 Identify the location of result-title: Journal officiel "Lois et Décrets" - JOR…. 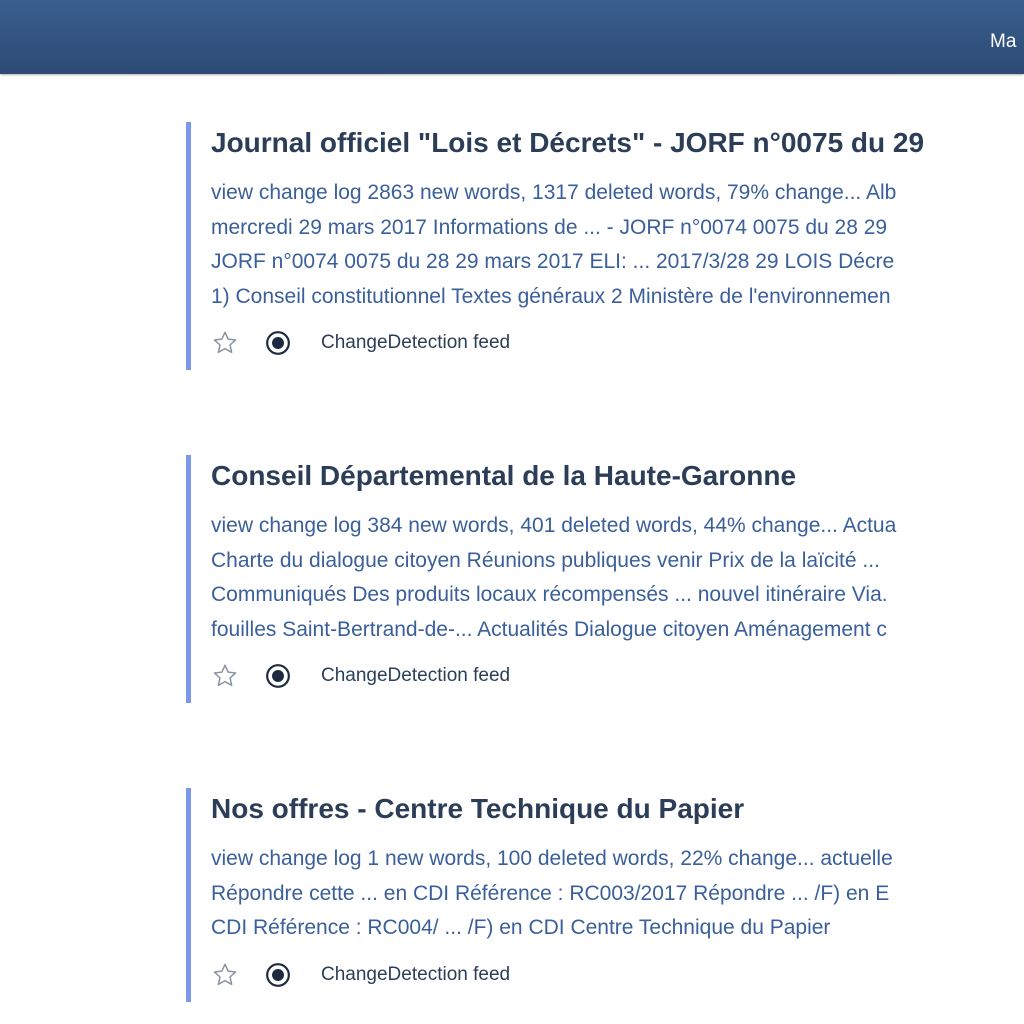
(617, 141).